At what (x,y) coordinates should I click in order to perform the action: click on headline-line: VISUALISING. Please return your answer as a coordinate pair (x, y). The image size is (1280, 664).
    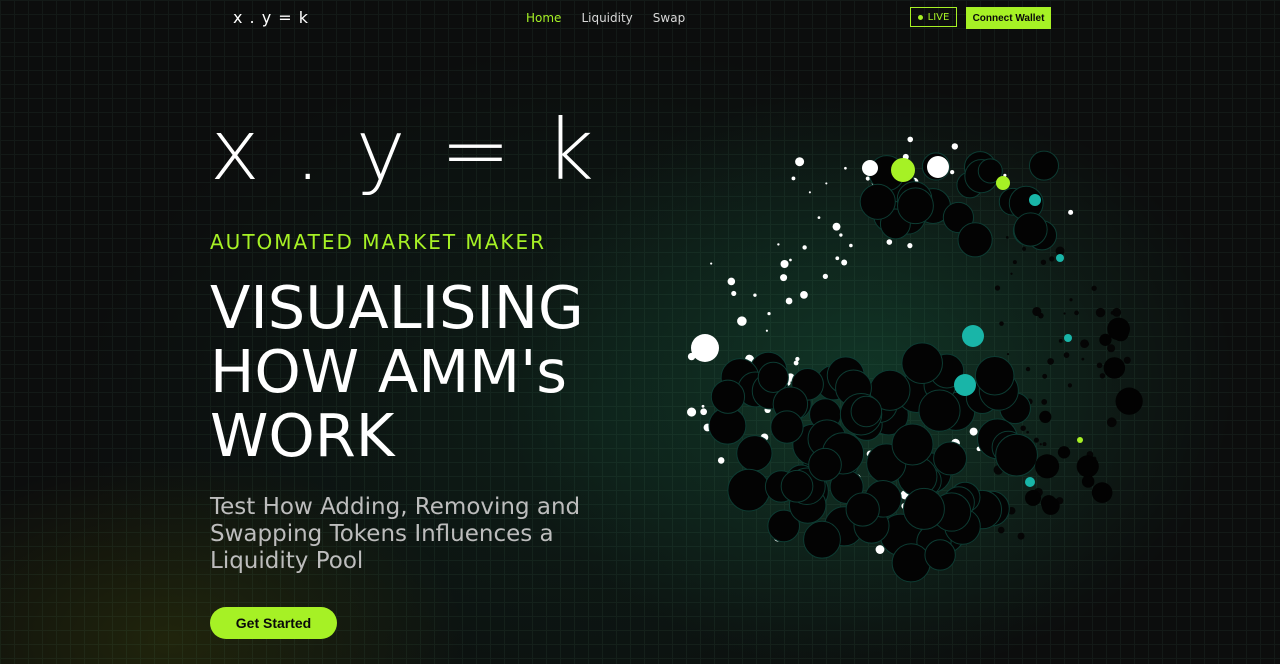
    Looking at the image, I should click on (397, 307).